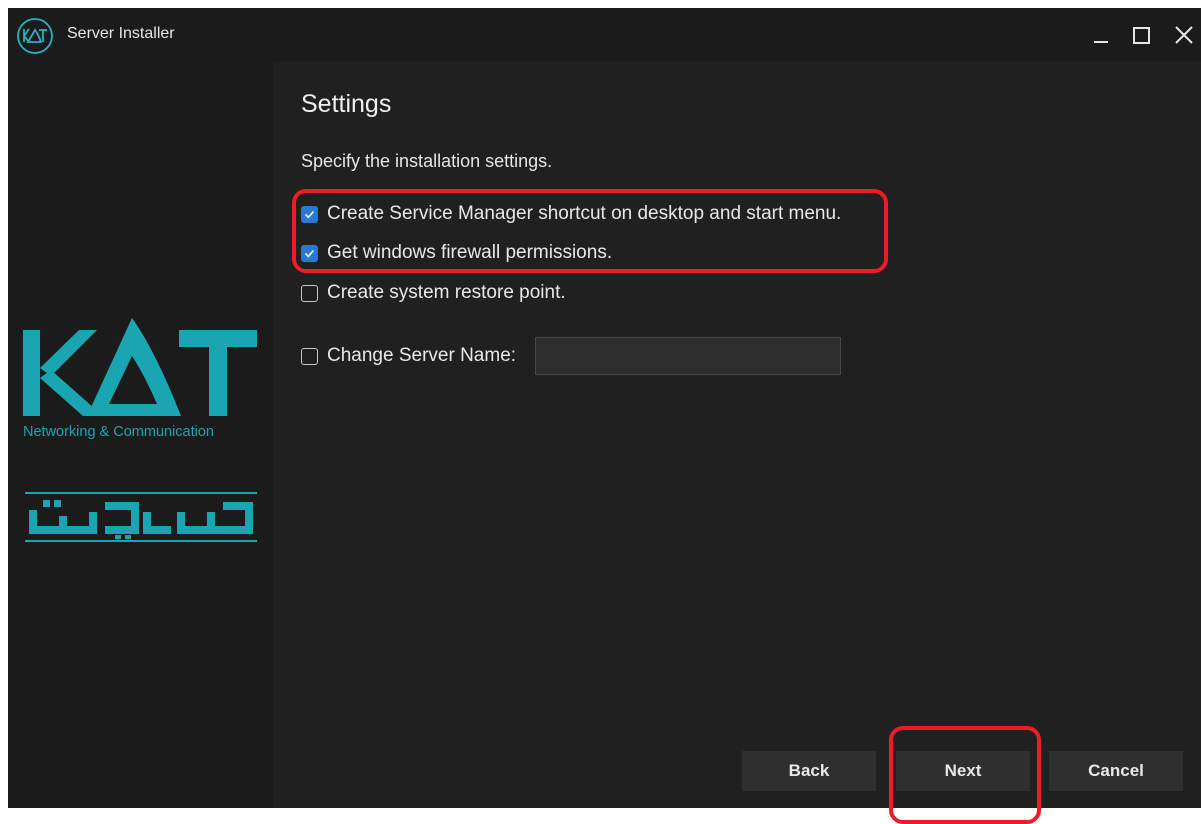 Image resolution: width=1201 pixels, height=824 pixels. Describe the element at coordinates (421, 356) in the screenshot. I see `change-server-name-label: Change Server Name:` at that location.